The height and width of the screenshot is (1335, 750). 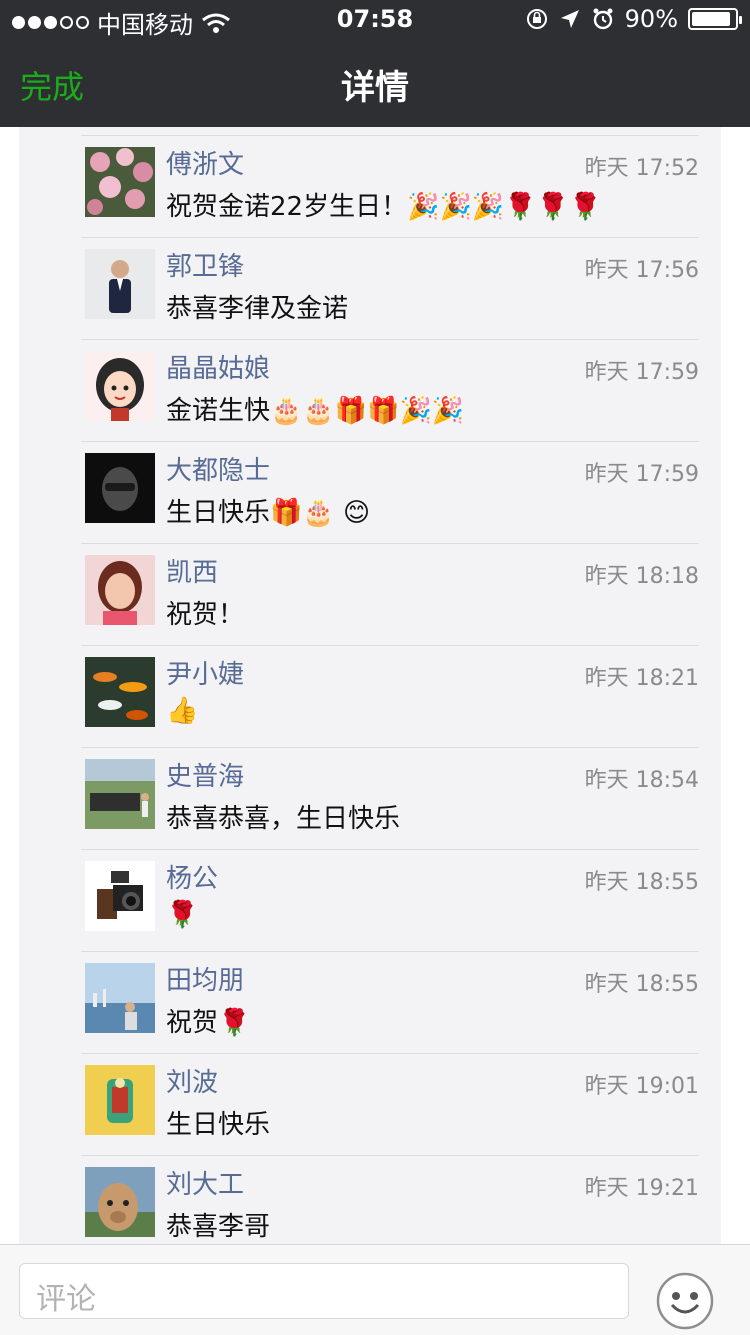 I want to click on comment-time: 昨天 18:18, so click(x=641, y=576).